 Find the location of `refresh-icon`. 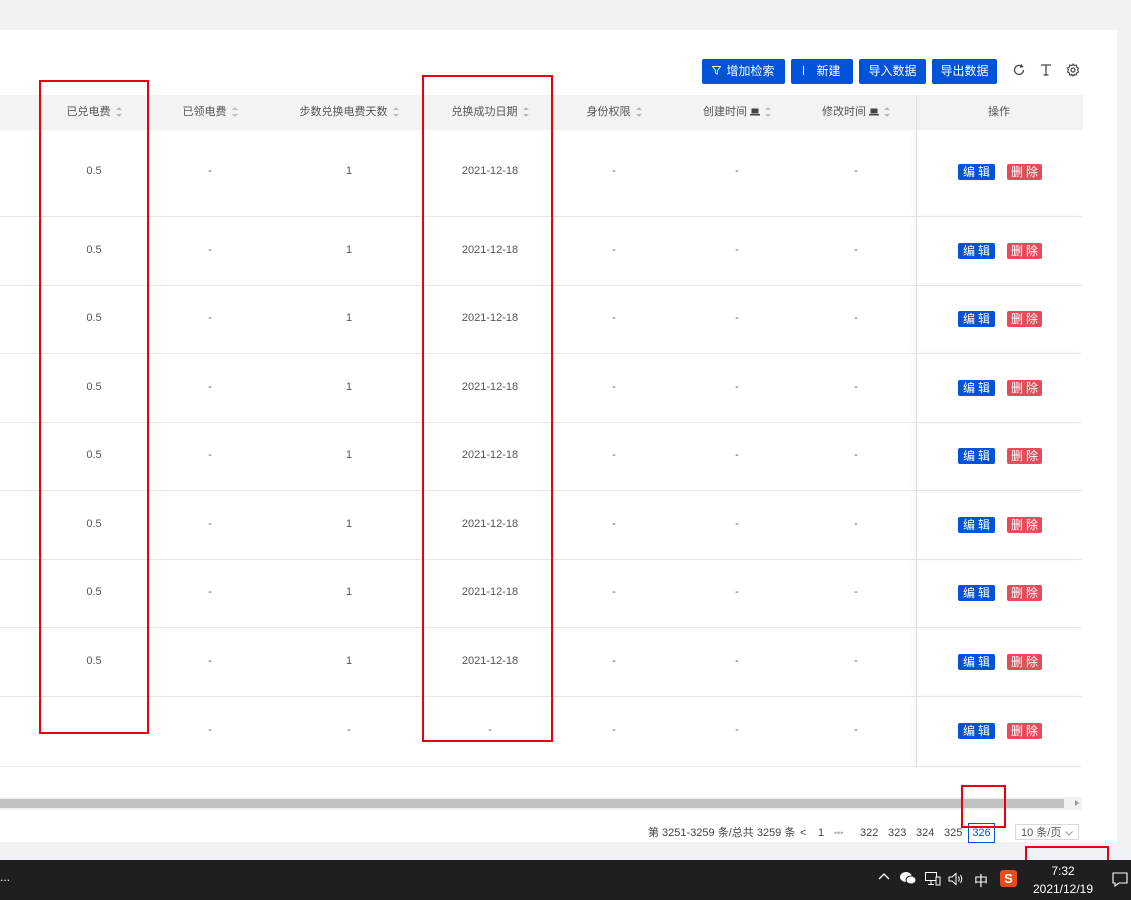

refresh-icon is located at coordinates (1019, 70).